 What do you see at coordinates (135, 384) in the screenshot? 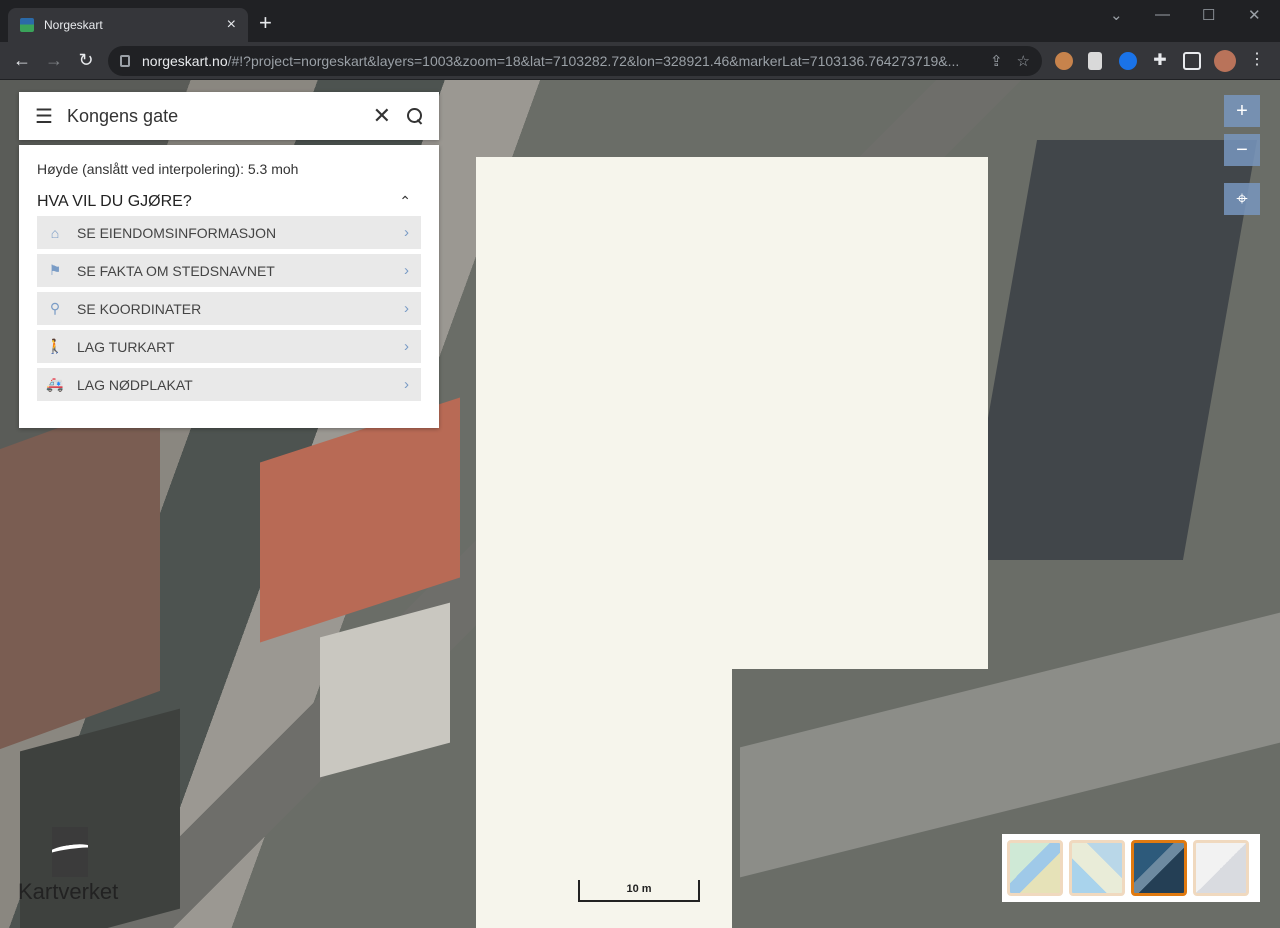
I see `option-label: LAG NØDPLAKAT` at bounding box center [135, 384].